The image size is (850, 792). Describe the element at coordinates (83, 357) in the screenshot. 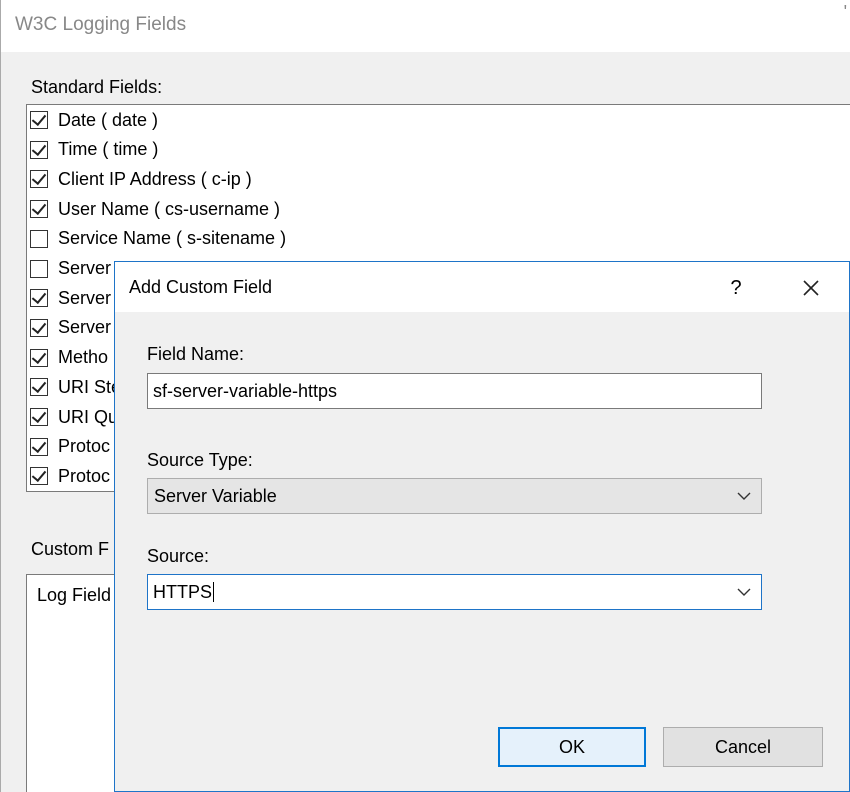

I see `field-label: Metho` at that location.